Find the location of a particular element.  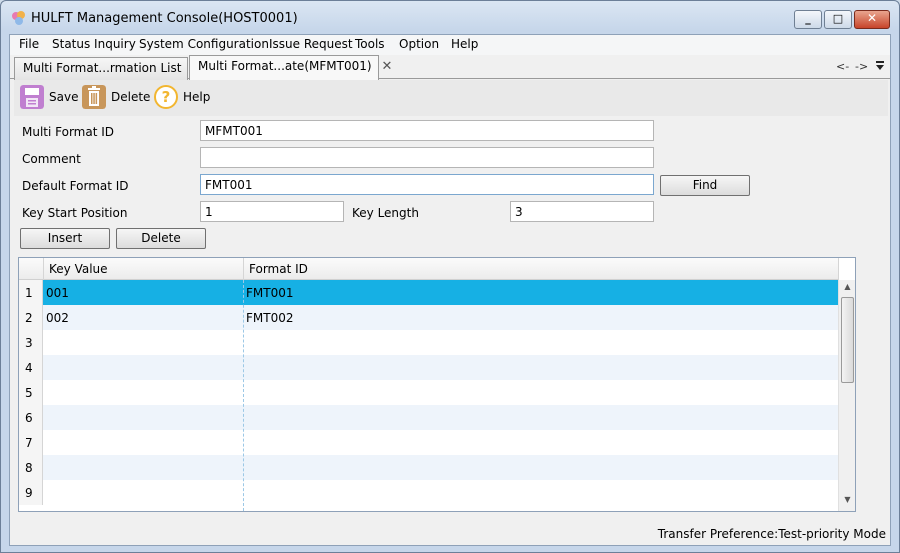

help-button: ? Help is located at coordinates (184, 98).